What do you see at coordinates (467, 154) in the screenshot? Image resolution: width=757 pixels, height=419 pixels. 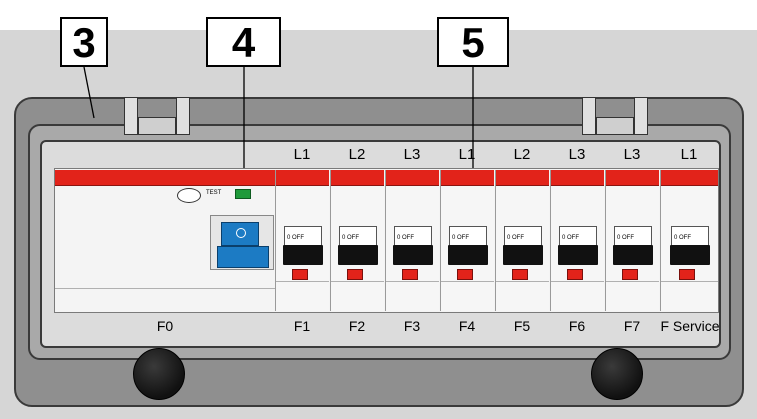 I see `phase-label-f4: L1` at bounding box center [467, 154].